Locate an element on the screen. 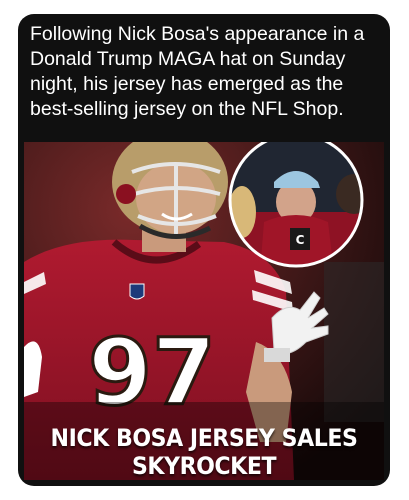 The height and width of the screenshot is (500, 409). mic-label: C is located at coordinates (300, 240).